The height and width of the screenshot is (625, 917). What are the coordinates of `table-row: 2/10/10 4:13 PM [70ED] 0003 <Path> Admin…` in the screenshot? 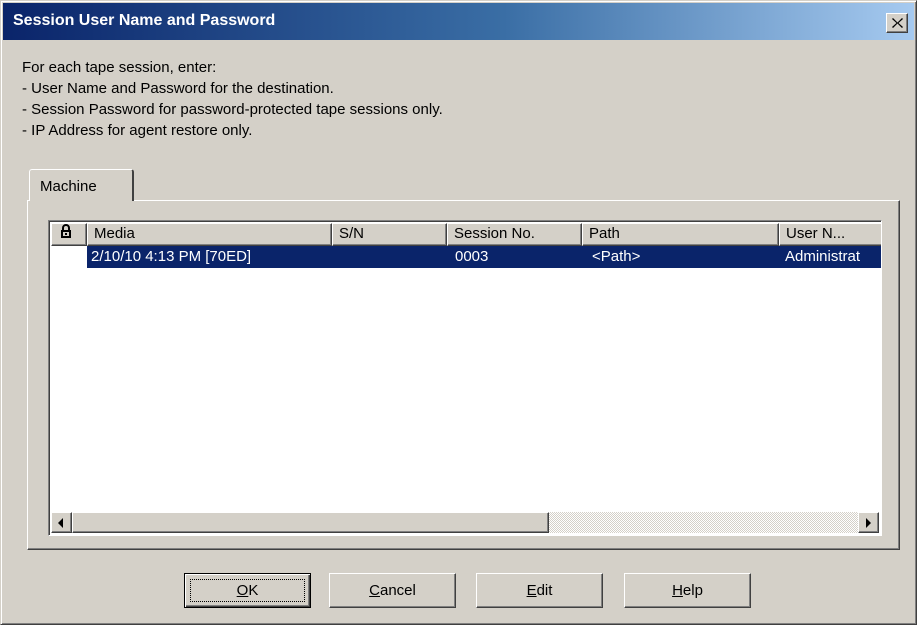 It's located at (466, 257).